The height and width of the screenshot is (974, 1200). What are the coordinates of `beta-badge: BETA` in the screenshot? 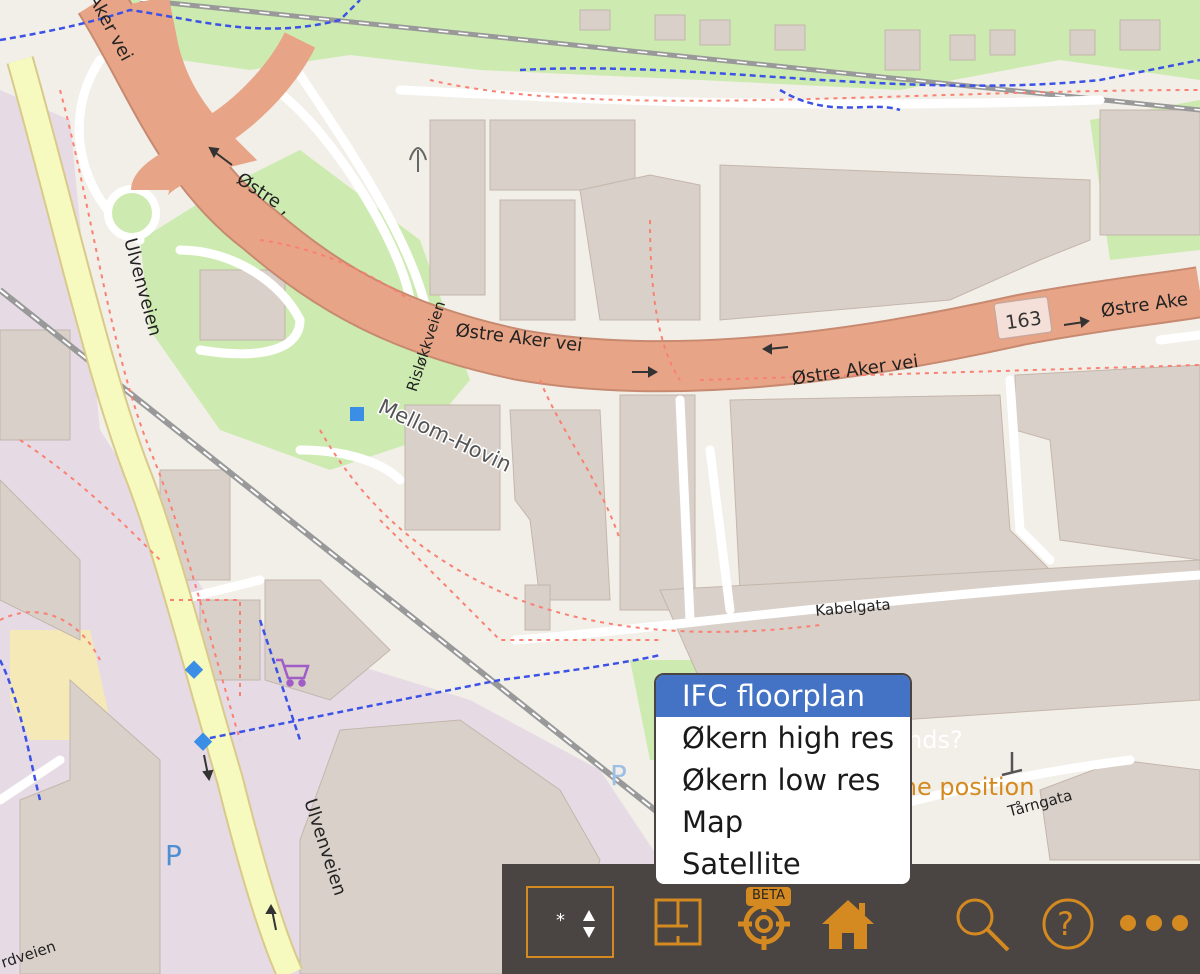 It's located at (768, 896).